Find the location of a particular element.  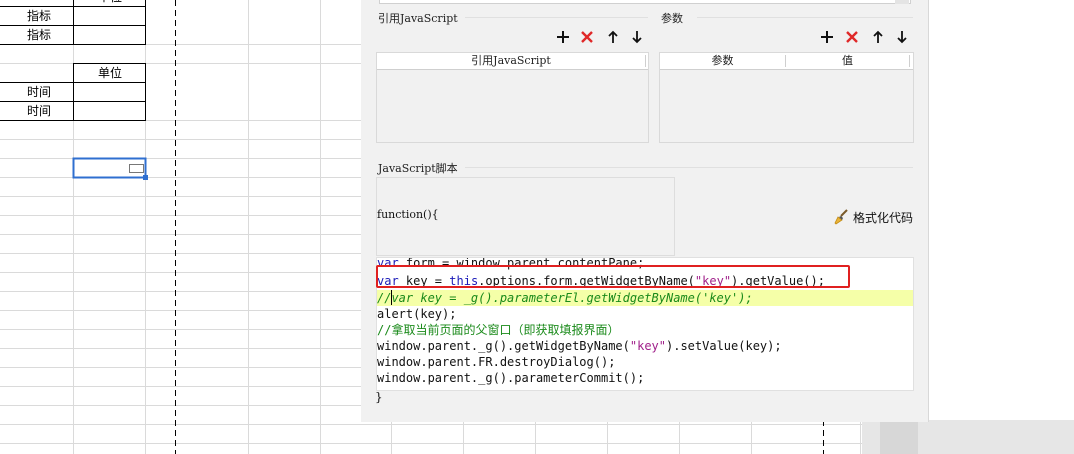

red-highlight-box is located at coordinates (613, 276).